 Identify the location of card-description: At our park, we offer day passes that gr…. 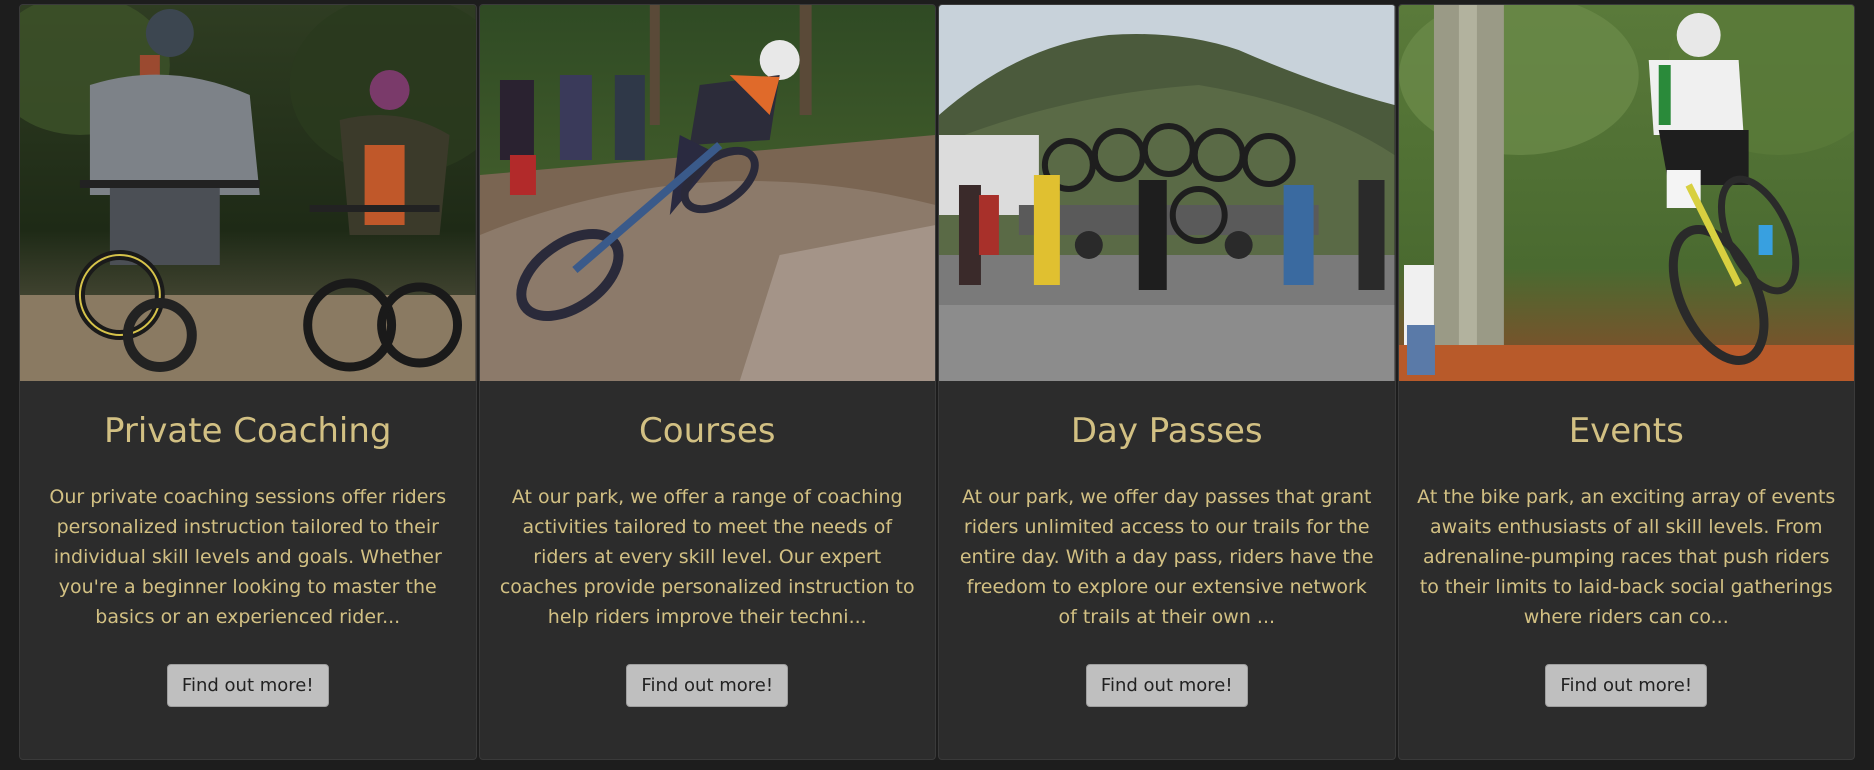
(1166, 556).